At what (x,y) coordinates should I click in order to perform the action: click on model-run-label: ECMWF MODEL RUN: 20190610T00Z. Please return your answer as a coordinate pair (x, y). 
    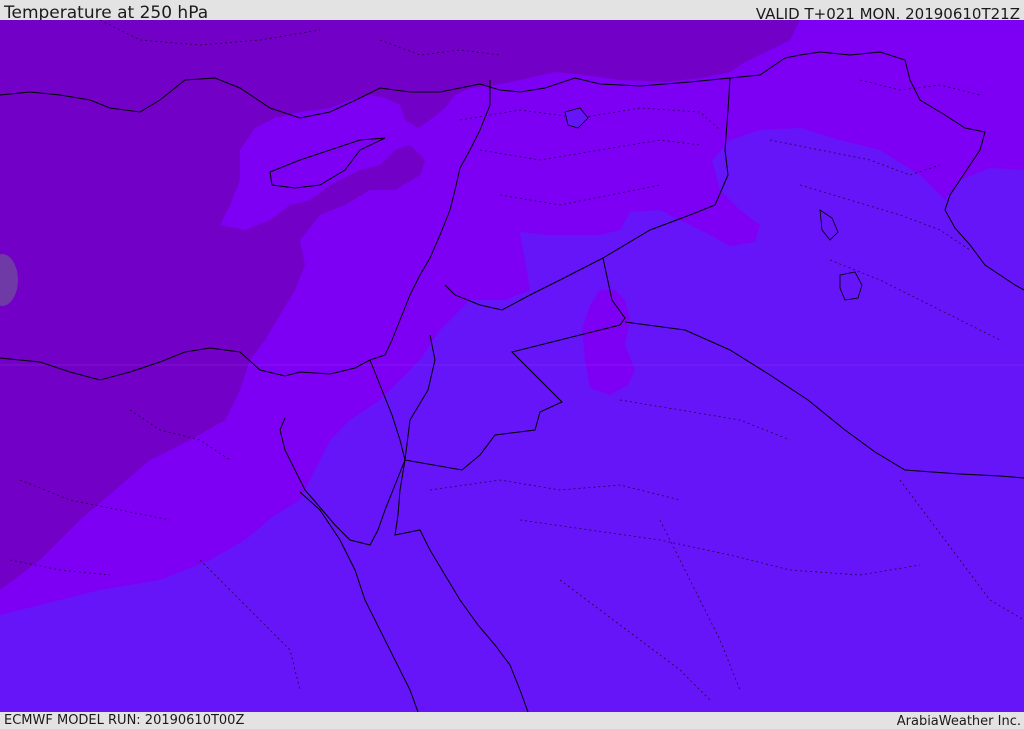
    Looking at the image, I should click on (124, 720).